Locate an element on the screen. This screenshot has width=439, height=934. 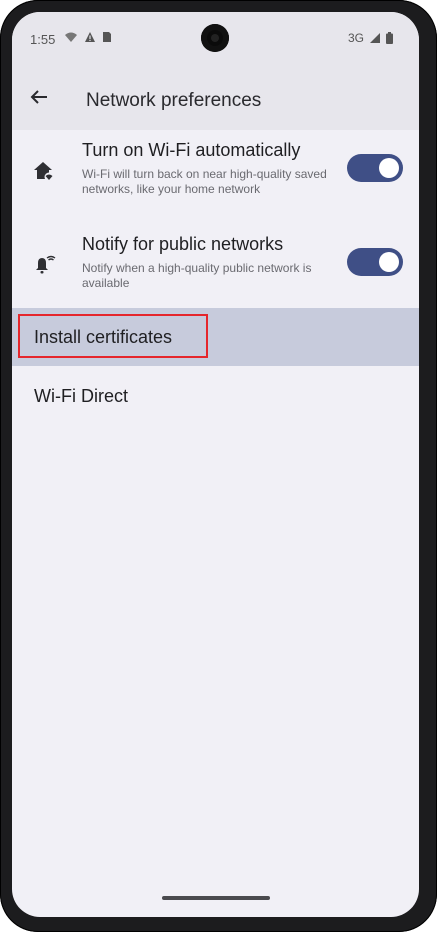
arrow-back-icon is located at coordinates (38, 97).